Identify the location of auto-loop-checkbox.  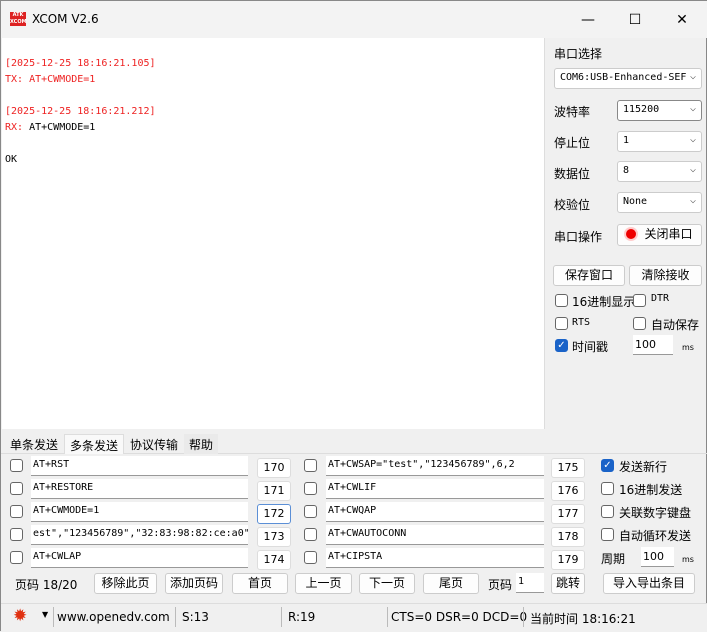
(607, 534).